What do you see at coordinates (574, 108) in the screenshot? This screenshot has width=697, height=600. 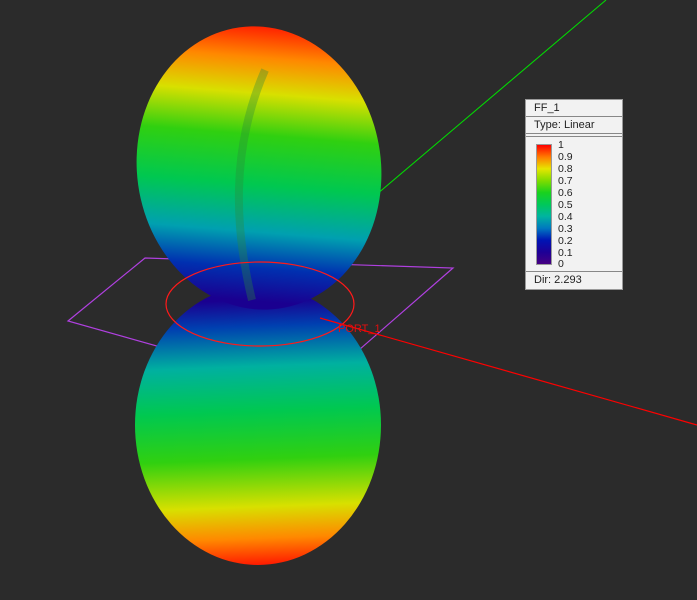 I see `legend-title: FF_1` at bounding box center [574, 108].